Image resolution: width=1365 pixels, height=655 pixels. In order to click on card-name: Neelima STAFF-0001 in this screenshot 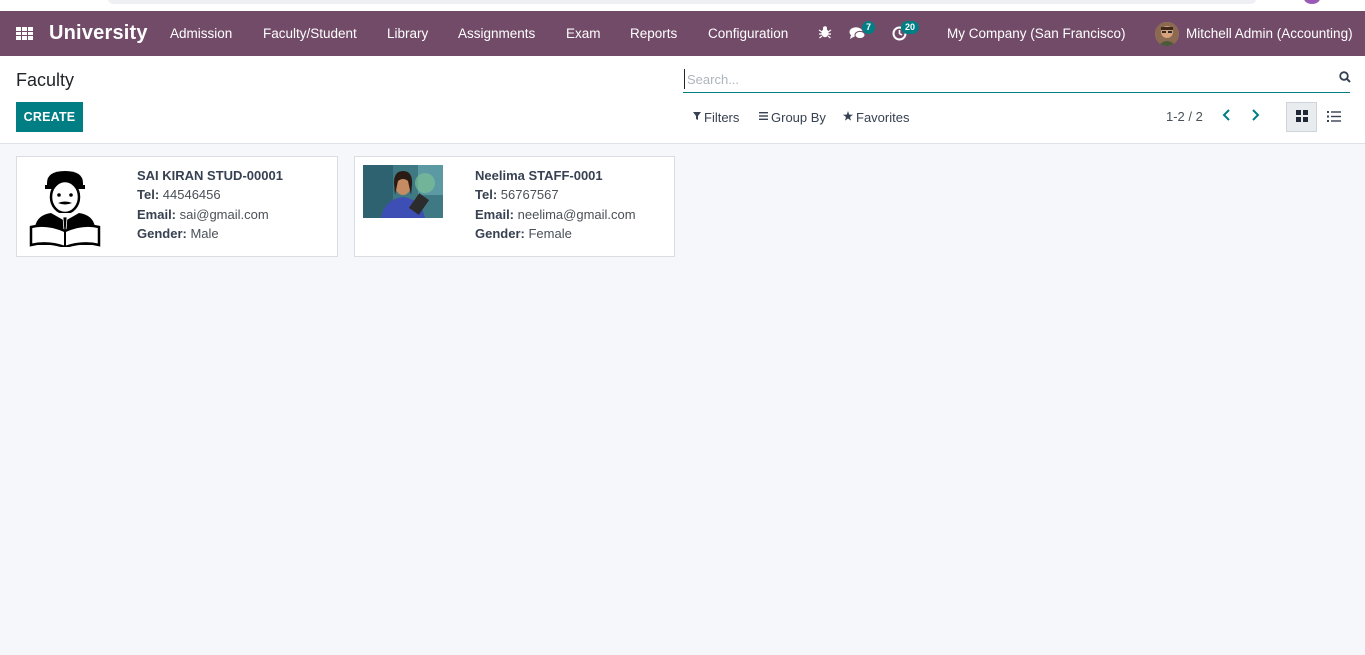, I will do `click(539, 175)`.